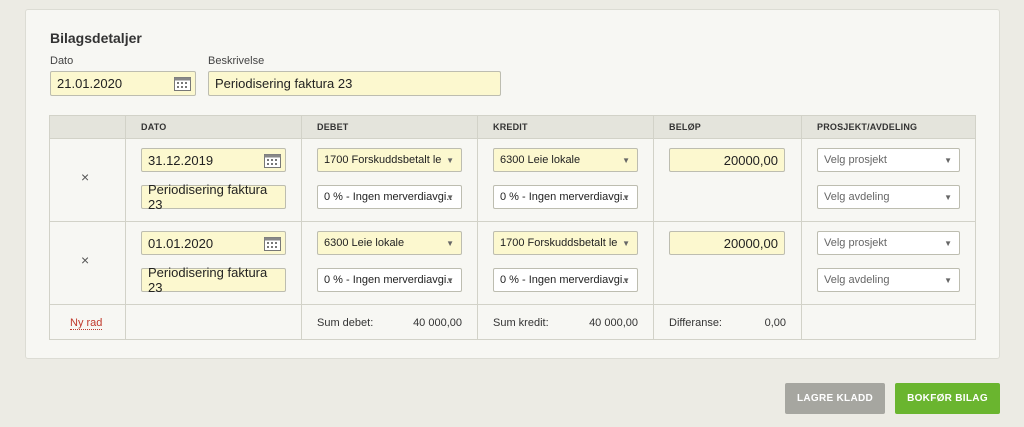 The height and width of the screenshot is (427, 1024). Describe the element at coordinates (181, 160) in the screenshot. I see `line-date-value: 31.12.2019` at that location.